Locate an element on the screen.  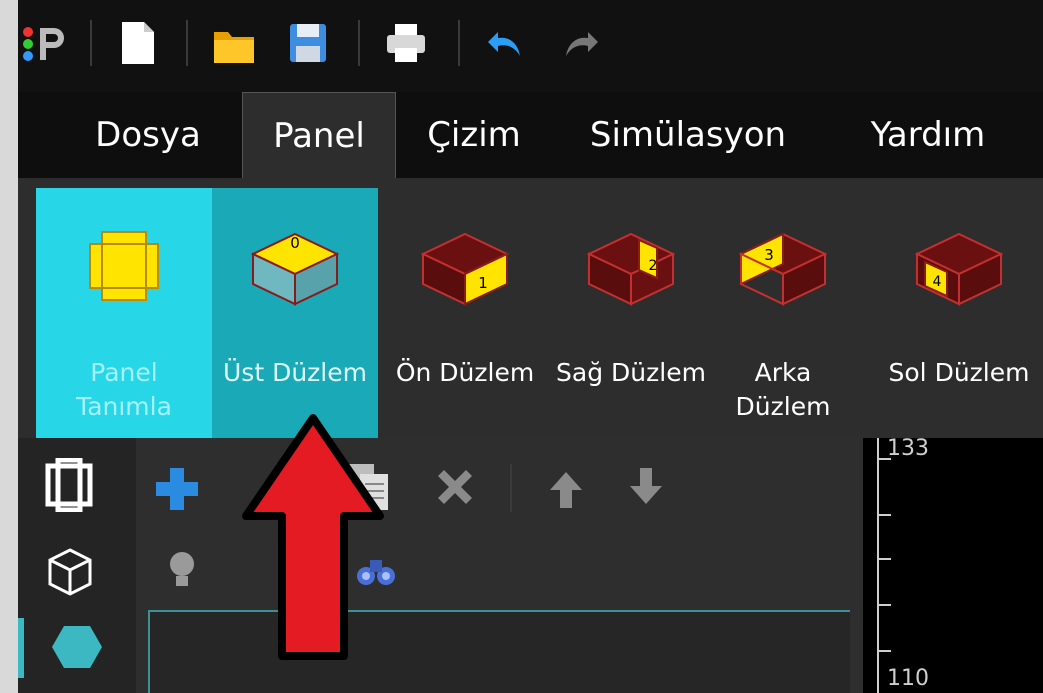
badge-3: 3 is located at coordinates (769, 255).